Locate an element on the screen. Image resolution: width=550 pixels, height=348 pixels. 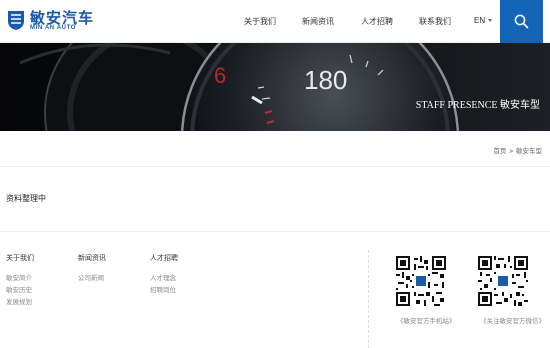
footer-col-about: 关于我们 敏安简介 敏安历史 发展规划 is located at coordinates (20, 280).